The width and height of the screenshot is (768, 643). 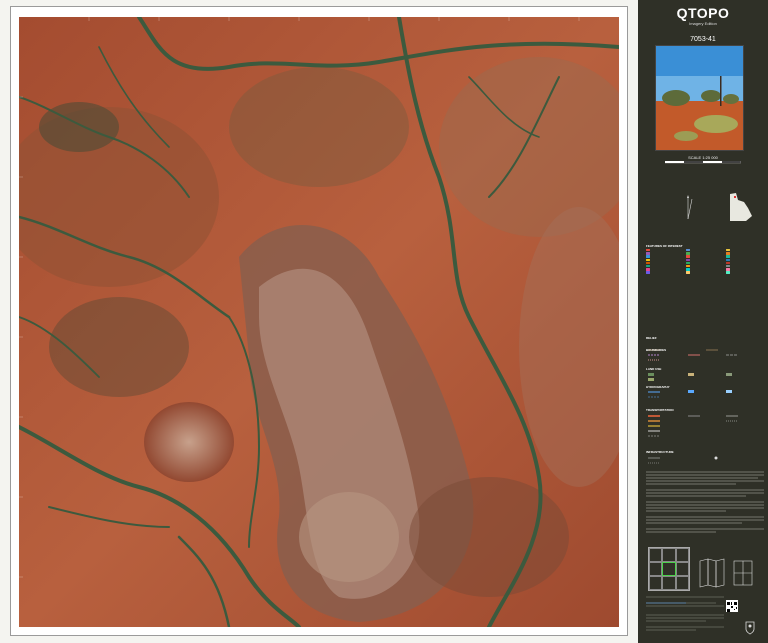 I want to click on index-cell-current, so click(x=669, y=569).